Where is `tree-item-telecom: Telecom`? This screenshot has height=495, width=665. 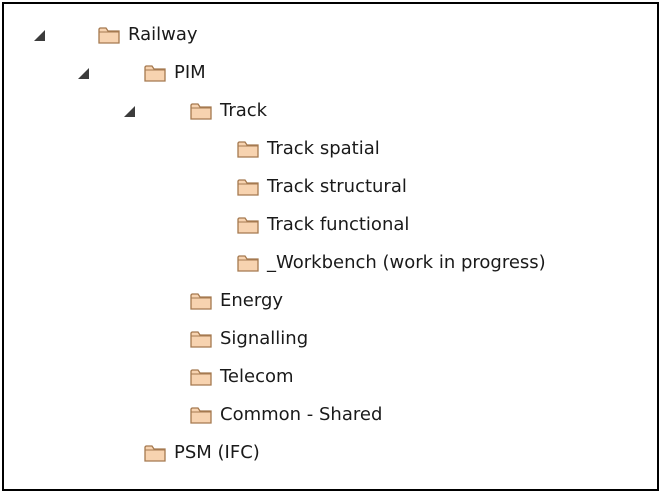
tree-item-telecom: Telecom is located at coordinates (324, 378).